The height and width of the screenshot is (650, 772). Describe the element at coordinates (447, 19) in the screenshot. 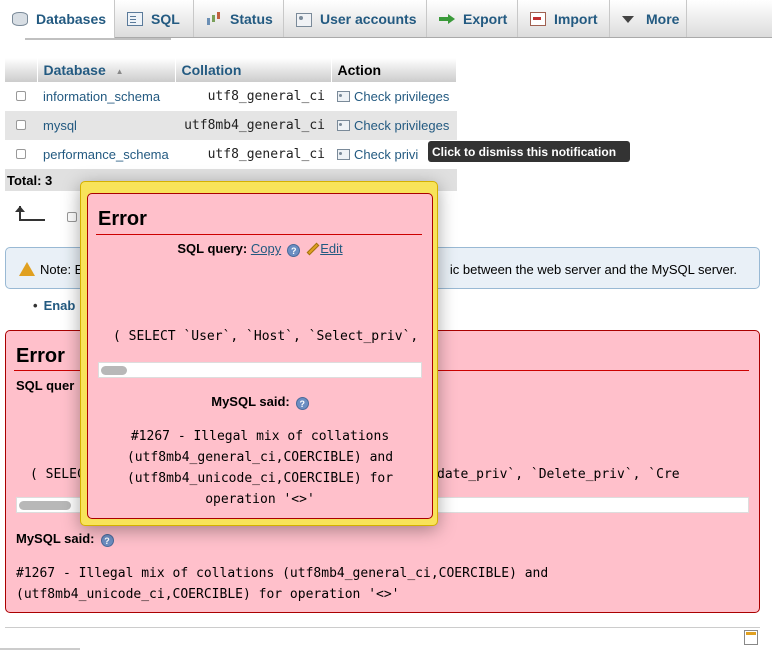

I see `export-icon` at that location.